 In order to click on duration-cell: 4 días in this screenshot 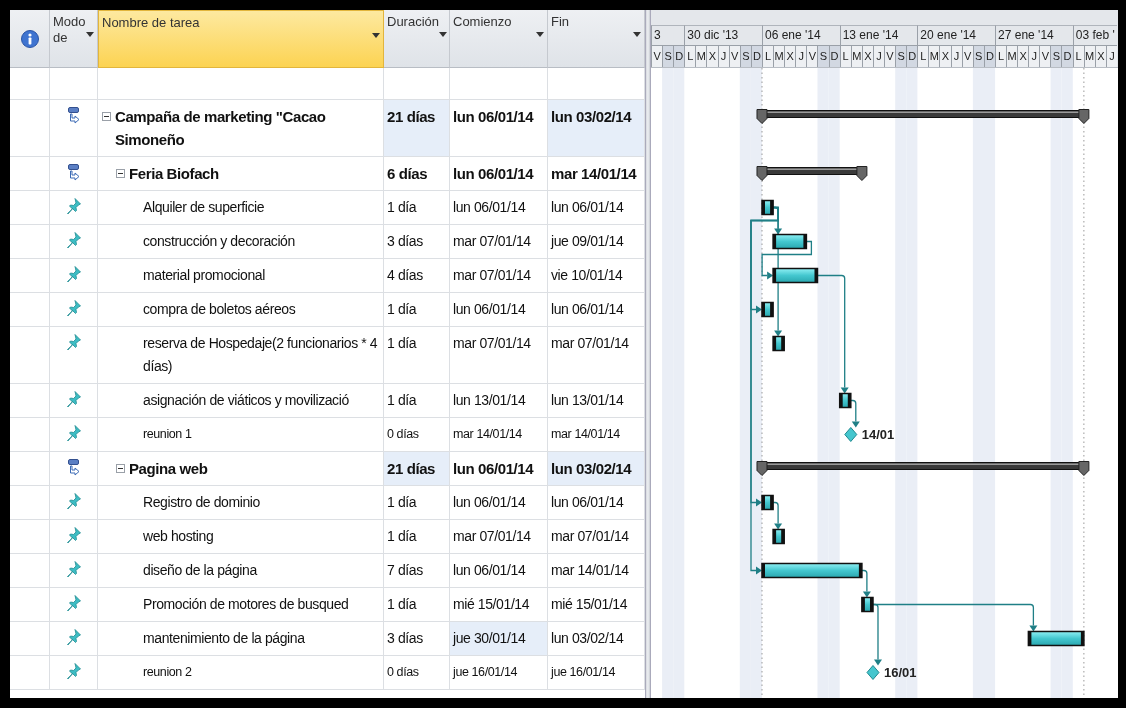, I will do `click(417, 276)`.